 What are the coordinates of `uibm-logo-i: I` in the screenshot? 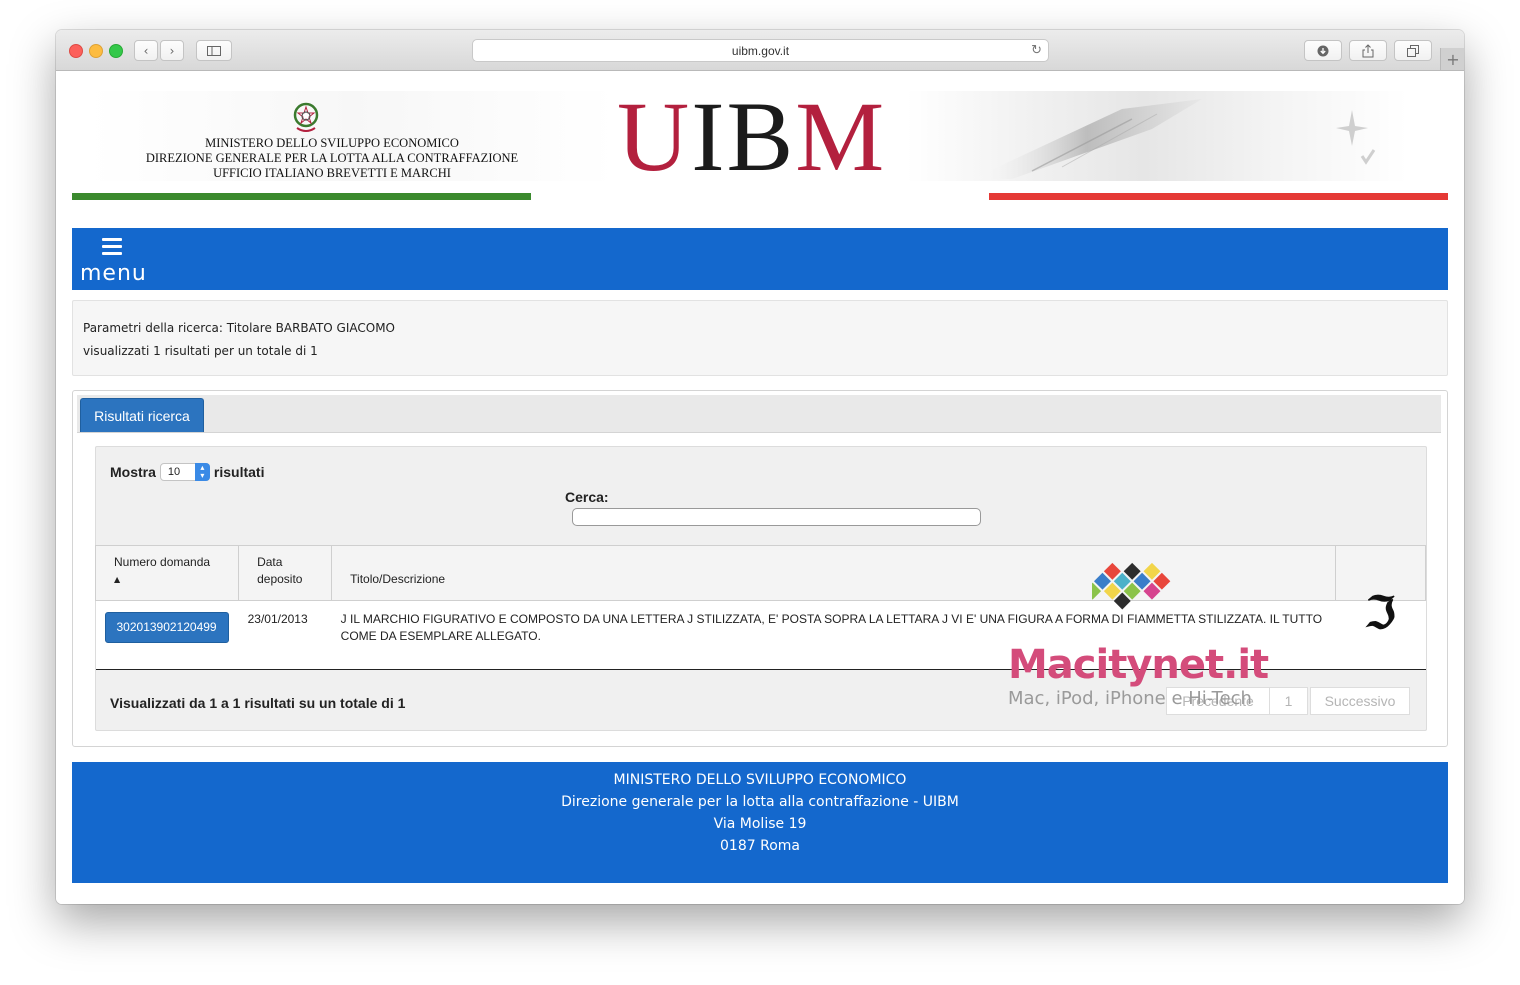 It's located at (709, 136).